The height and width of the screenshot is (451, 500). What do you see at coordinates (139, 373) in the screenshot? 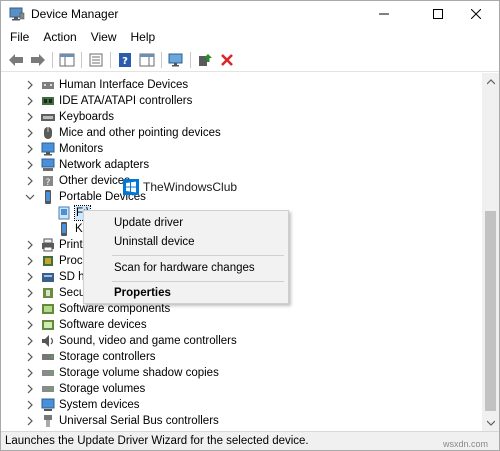
I see `tree-item-label: Storage volume shadow copies` at bounding box center [139, 373].